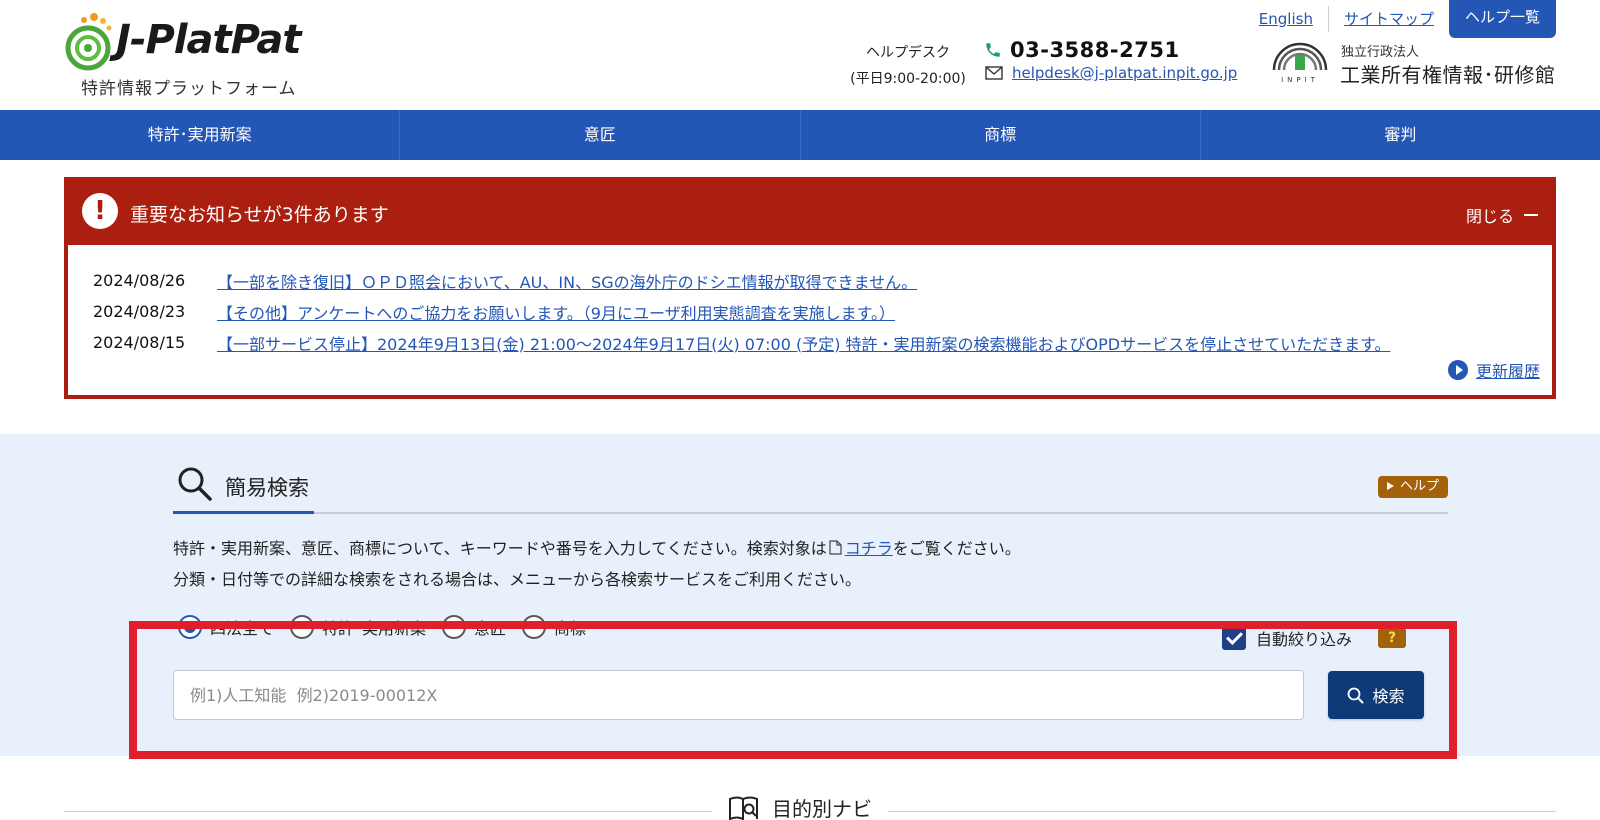  Describe the element at coordinates (1380, 52) in the screenshot. I see `inpit-org-type: 独立行政法人` at that location.